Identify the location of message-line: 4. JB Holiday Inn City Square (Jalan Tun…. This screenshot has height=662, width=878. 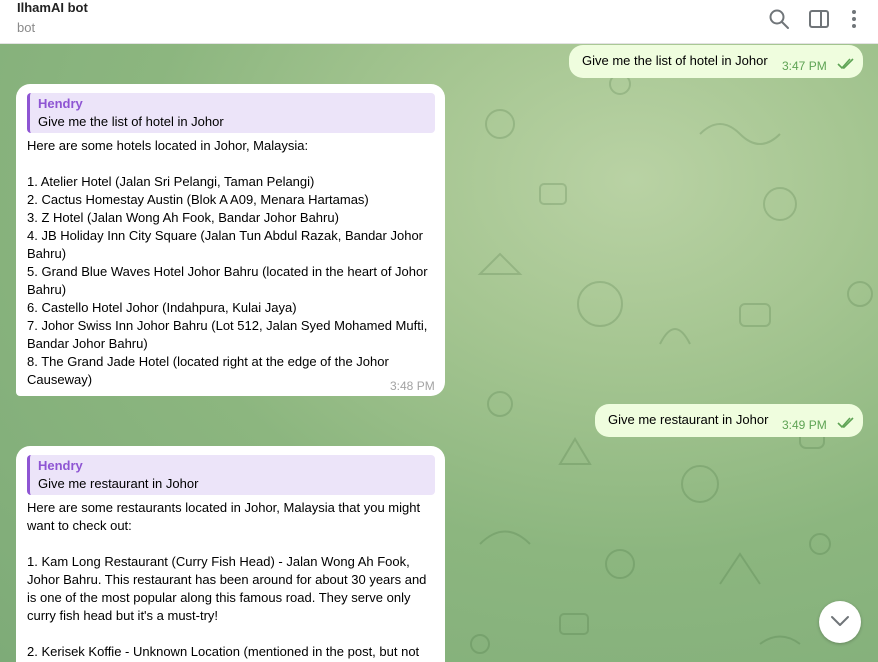
(225, 235).